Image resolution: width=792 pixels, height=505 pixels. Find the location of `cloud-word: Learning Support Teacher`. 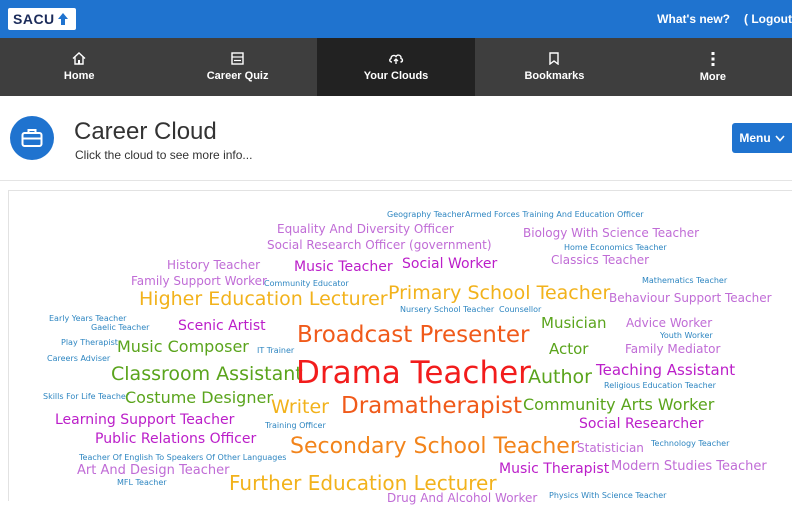

cloud-word: Learning Support Teacher is located at coordinates (144, 420).